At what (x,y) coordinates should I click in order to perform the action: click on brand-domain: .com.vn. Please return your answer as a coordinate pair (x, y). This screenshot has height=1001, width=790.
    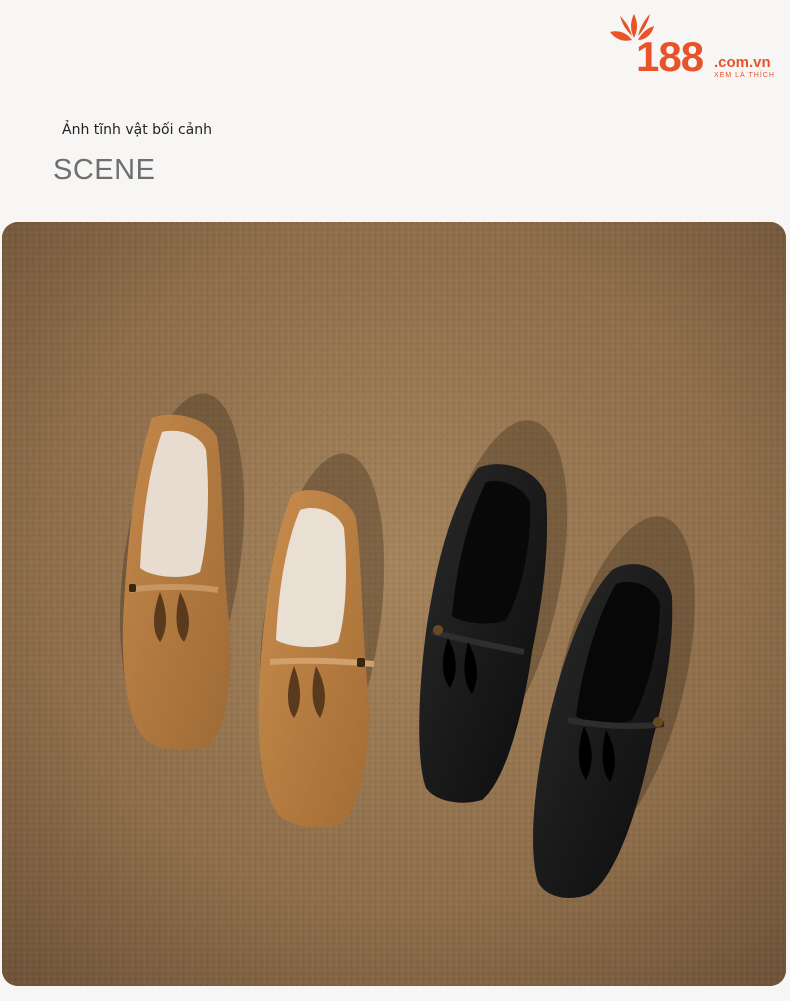
    Looking at the image, I should click on (742, 62).